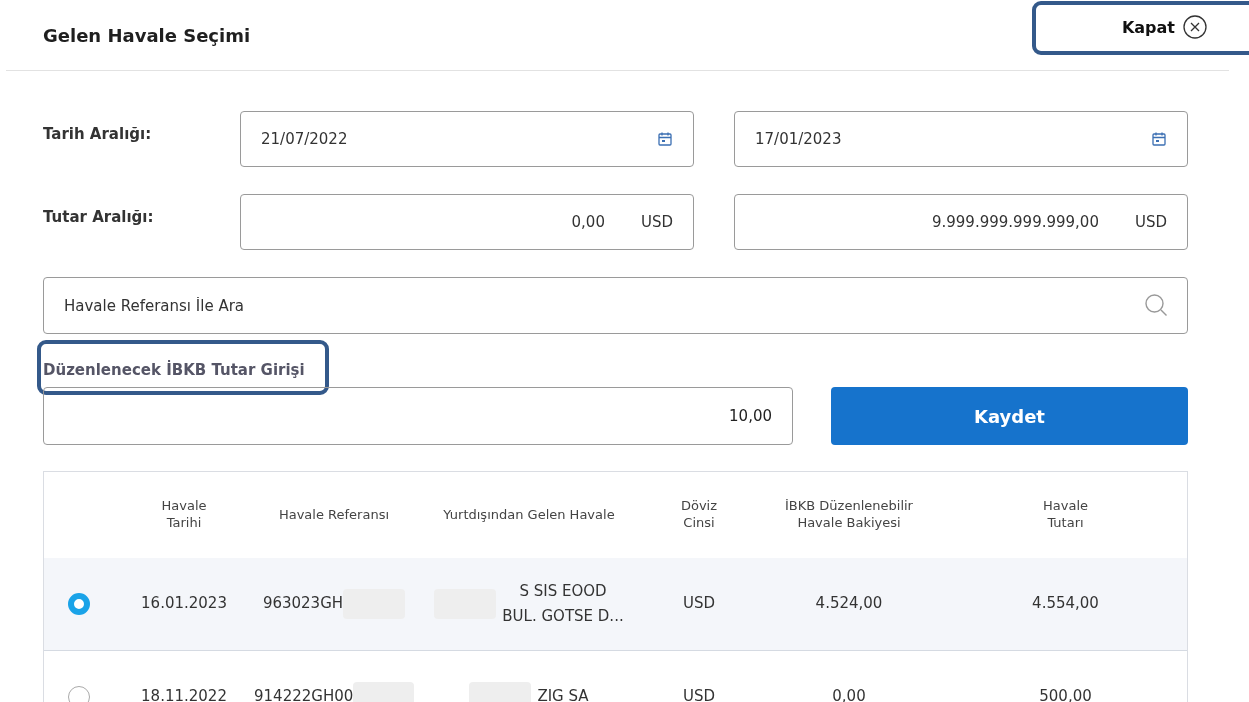 Image resolution: width=1249 pixels, height=702 pixels. I want to click on table-cell-text: 16.01.2023, so click(184, 604).